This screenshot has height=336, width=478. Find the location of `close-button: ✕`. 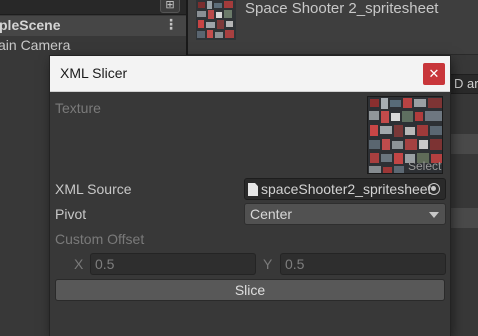

close-button: ✕ is located at coordinates (434, 74).